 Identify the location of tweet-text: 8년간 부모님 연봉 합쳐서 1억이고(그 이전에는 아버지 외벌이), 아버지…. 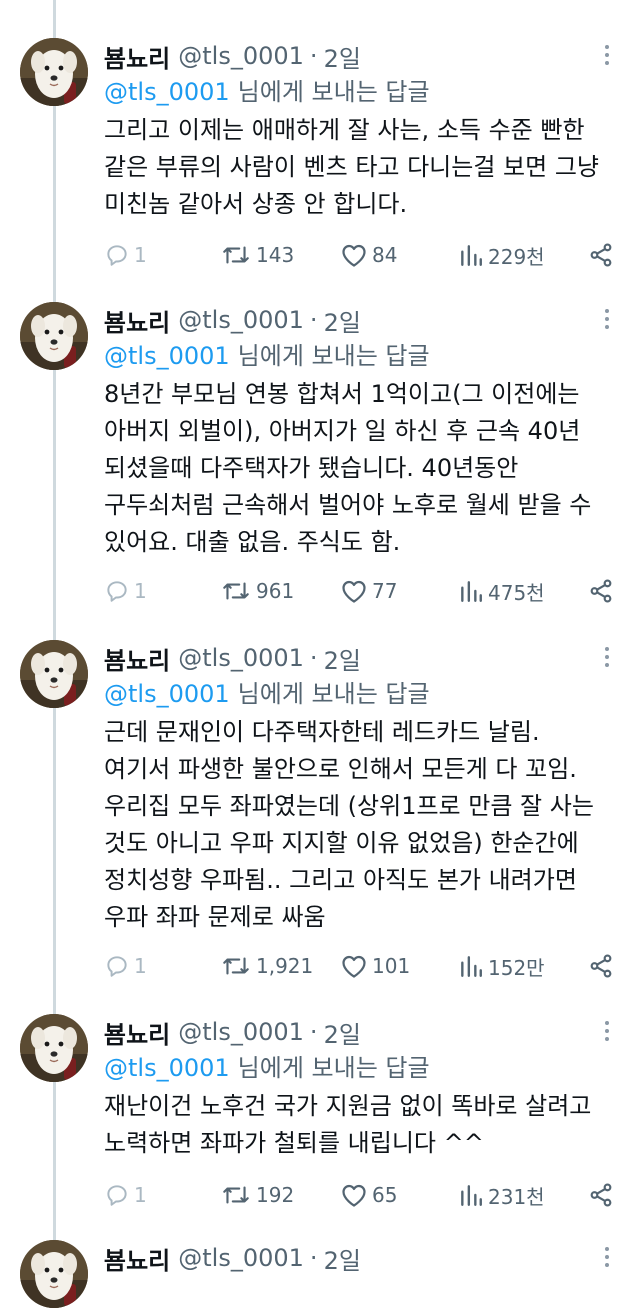
(361, 468).